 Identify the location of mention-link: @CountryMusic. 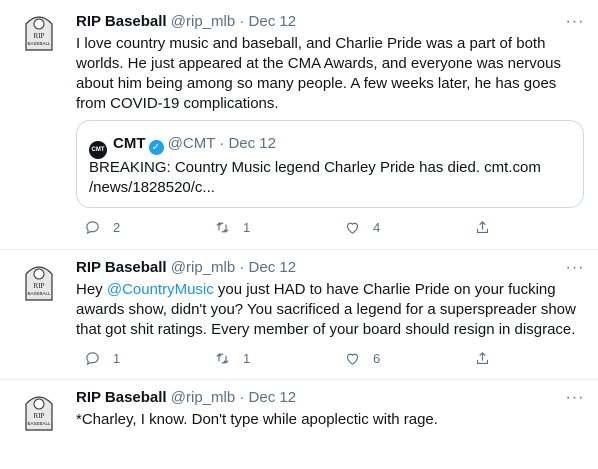
(160, 289).